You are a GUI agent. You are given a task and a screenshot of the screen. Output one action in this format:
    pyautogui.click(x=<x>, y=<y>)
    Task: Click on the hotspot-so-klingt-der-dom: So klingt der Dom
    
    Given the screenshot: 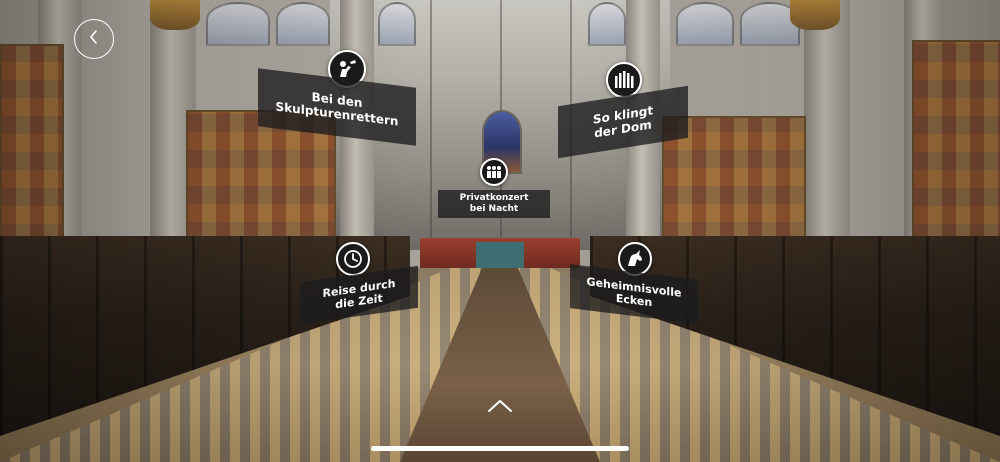 What is the action you would take?
    pyautogui.click(x=624, y=109)
    